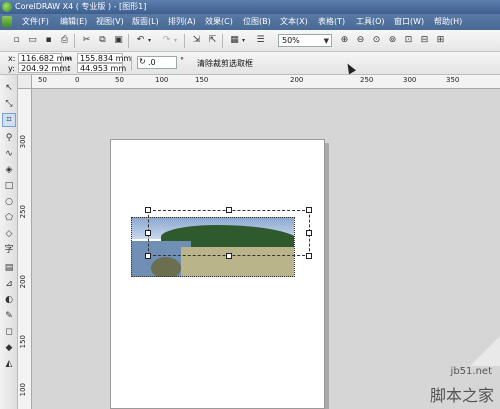  What do you see at coordinates (16, 40) in the screenshot?
I see `new-icon: ▫` at bounding box center [16, 40].